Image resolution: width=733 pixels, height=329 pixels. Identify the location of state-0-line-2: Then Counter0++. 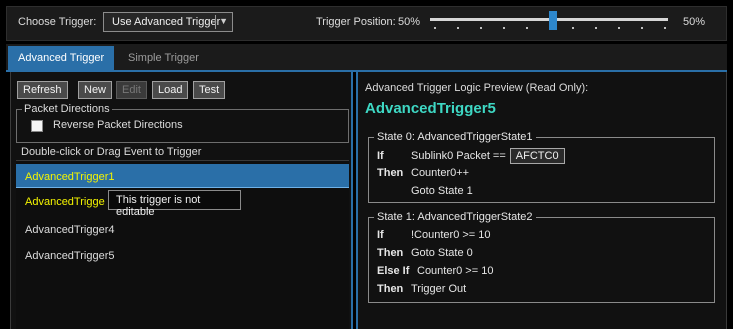
(423, 173).